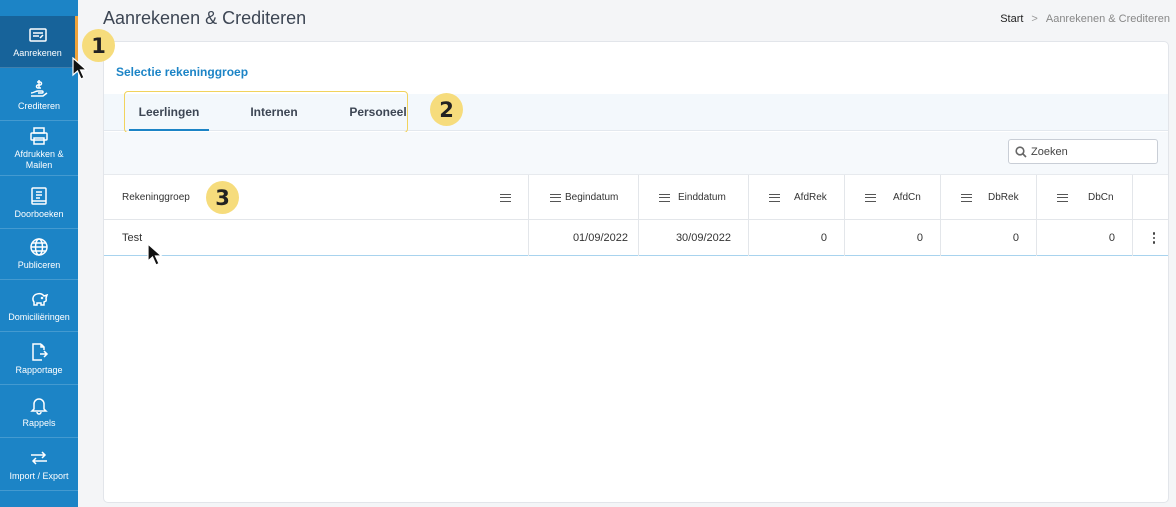 The width and height of the screenshot is (1176, 507). Describe the element at coordinates (797, 238) in the screenshot. I see `cell-afdrek: 0` at that location.